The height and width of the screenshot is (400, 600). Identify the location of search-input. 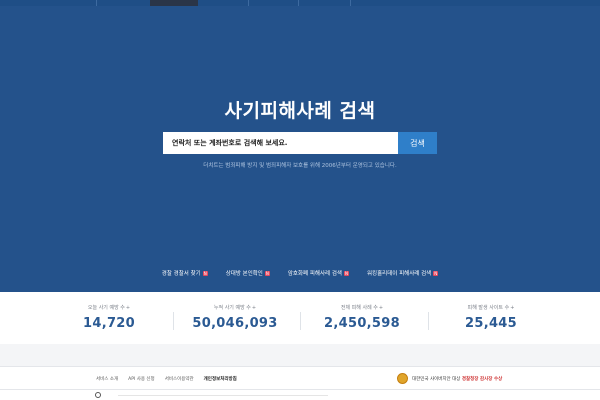
(280, 143).